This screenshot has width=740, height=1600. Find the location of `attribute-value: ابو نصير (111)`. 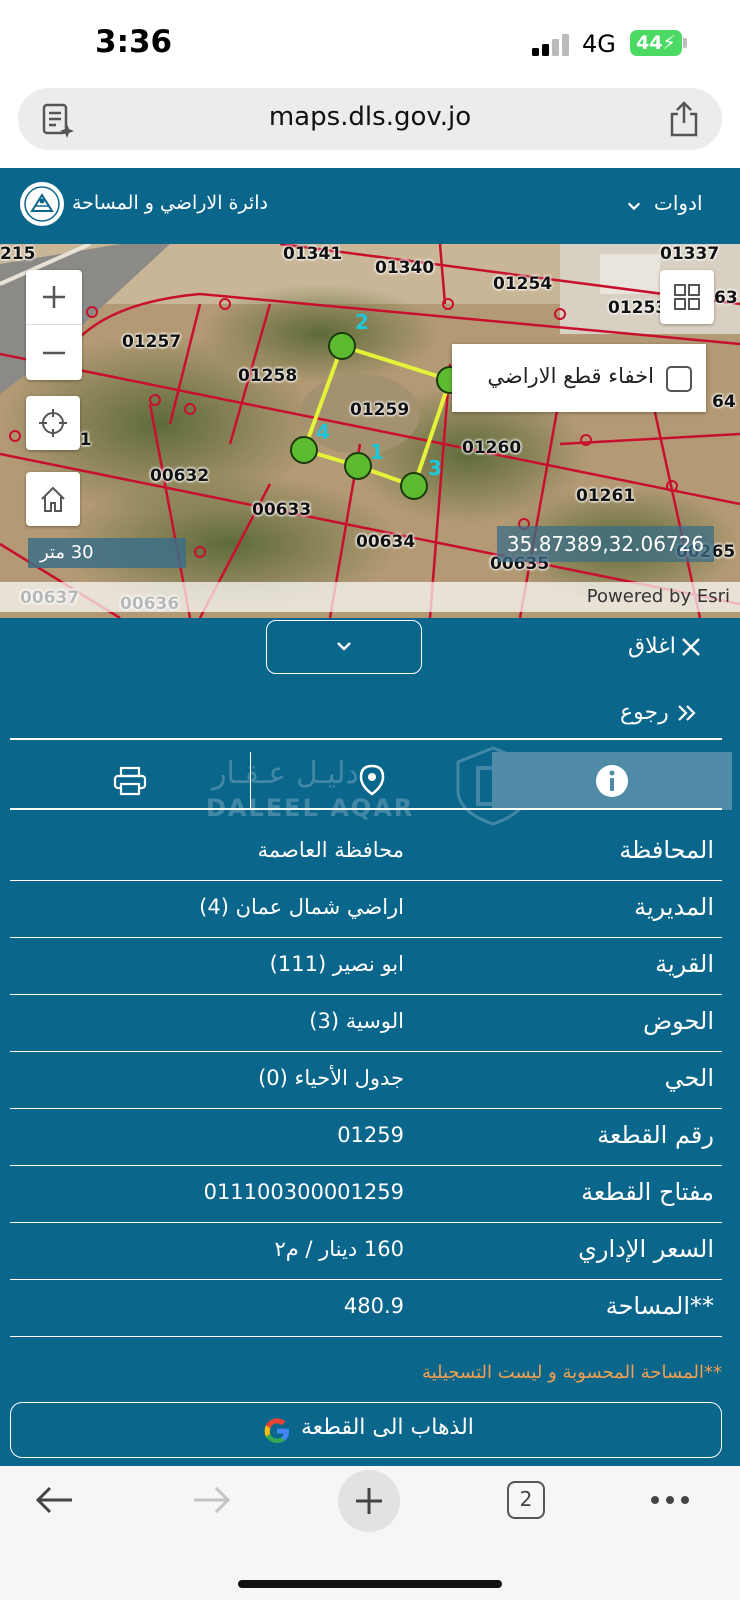

attribute-value: ابو نصير (111) is located at coordinates (336, 964).